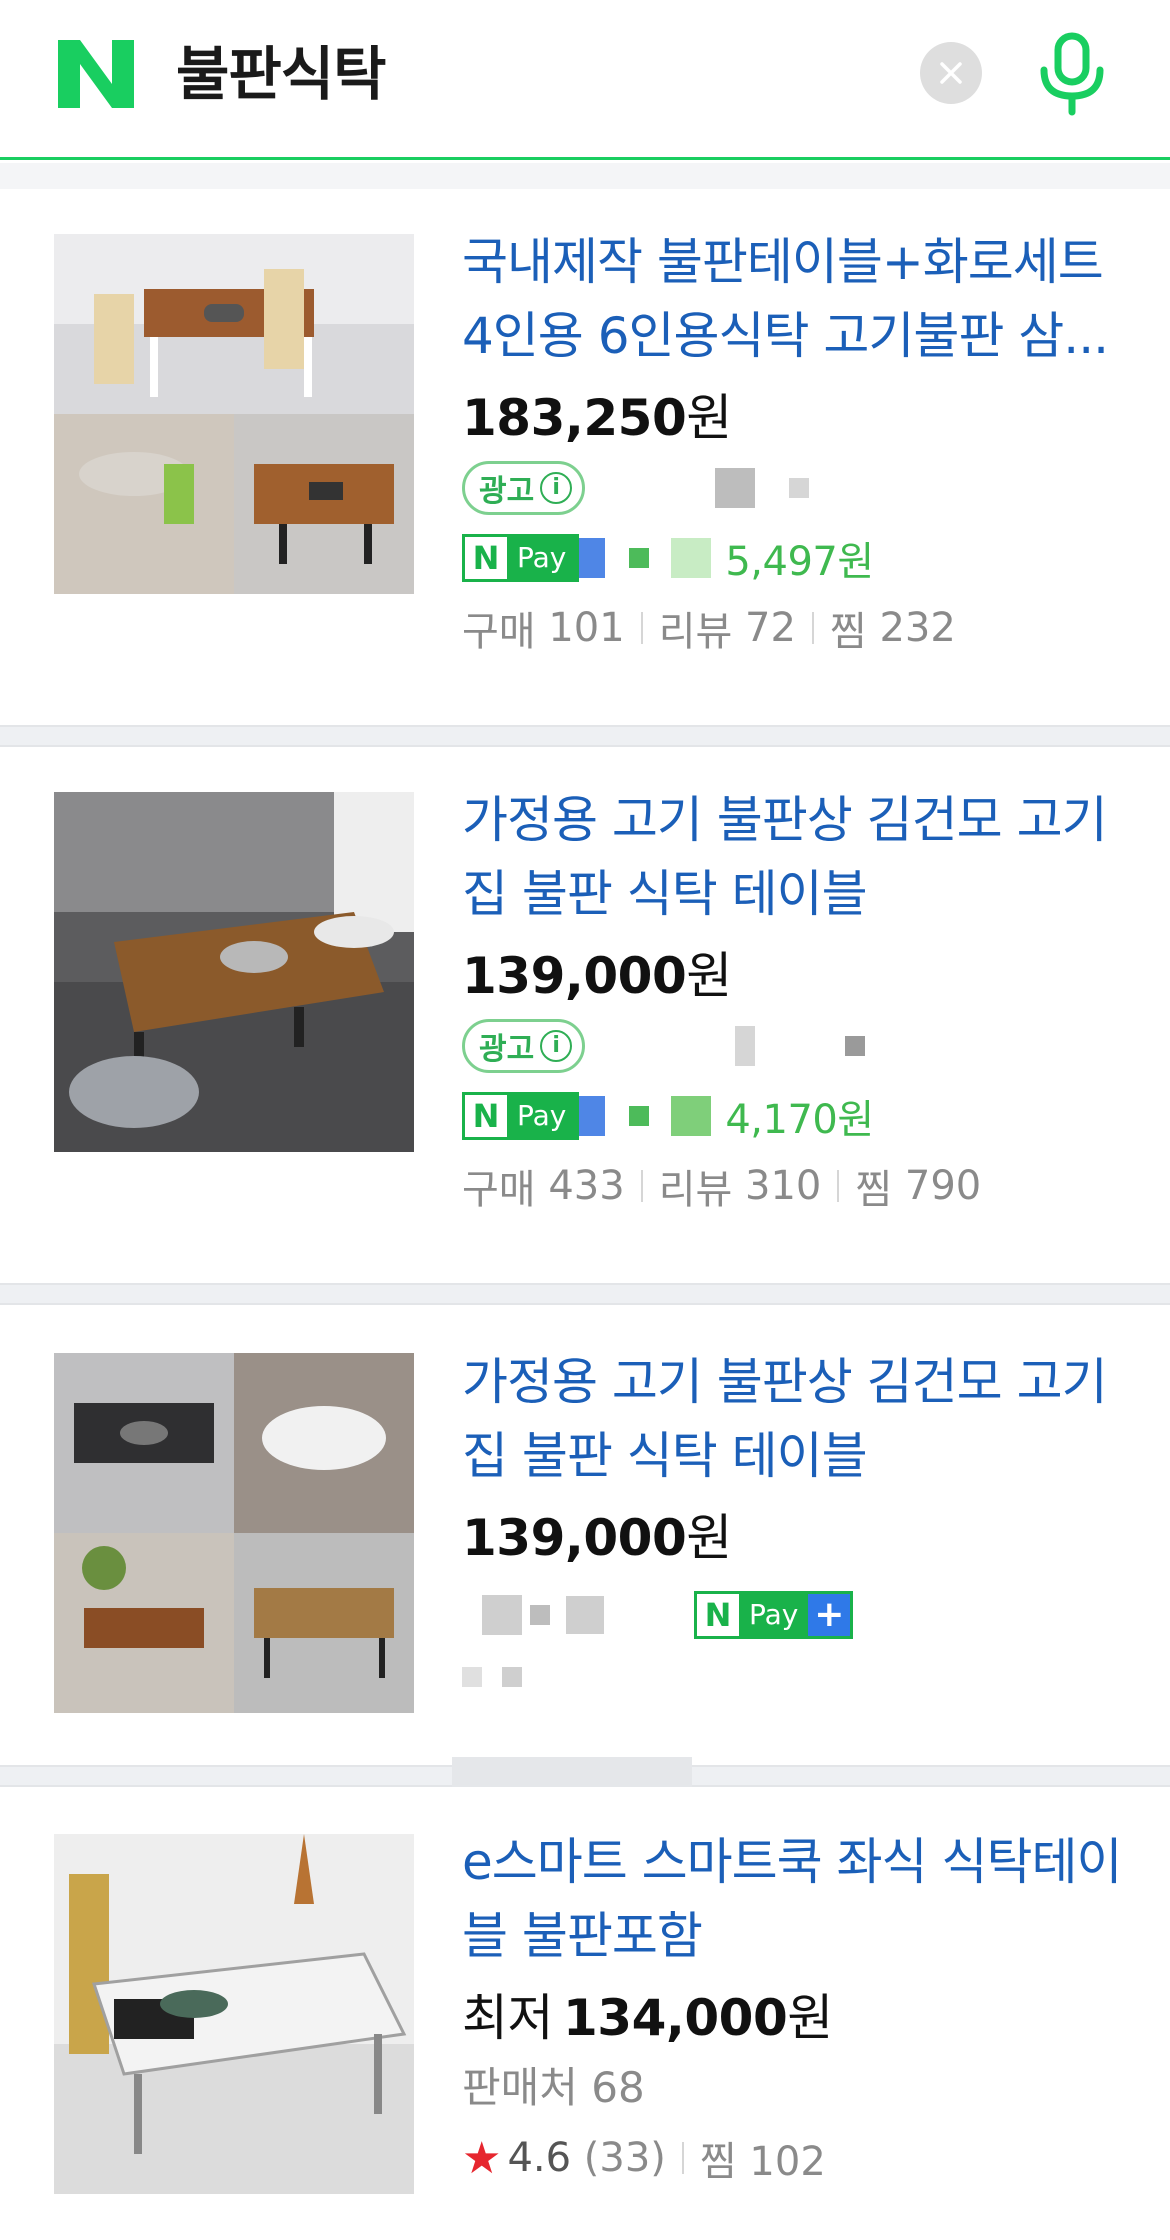  I want to click on seller-row, so click(794, 1677).